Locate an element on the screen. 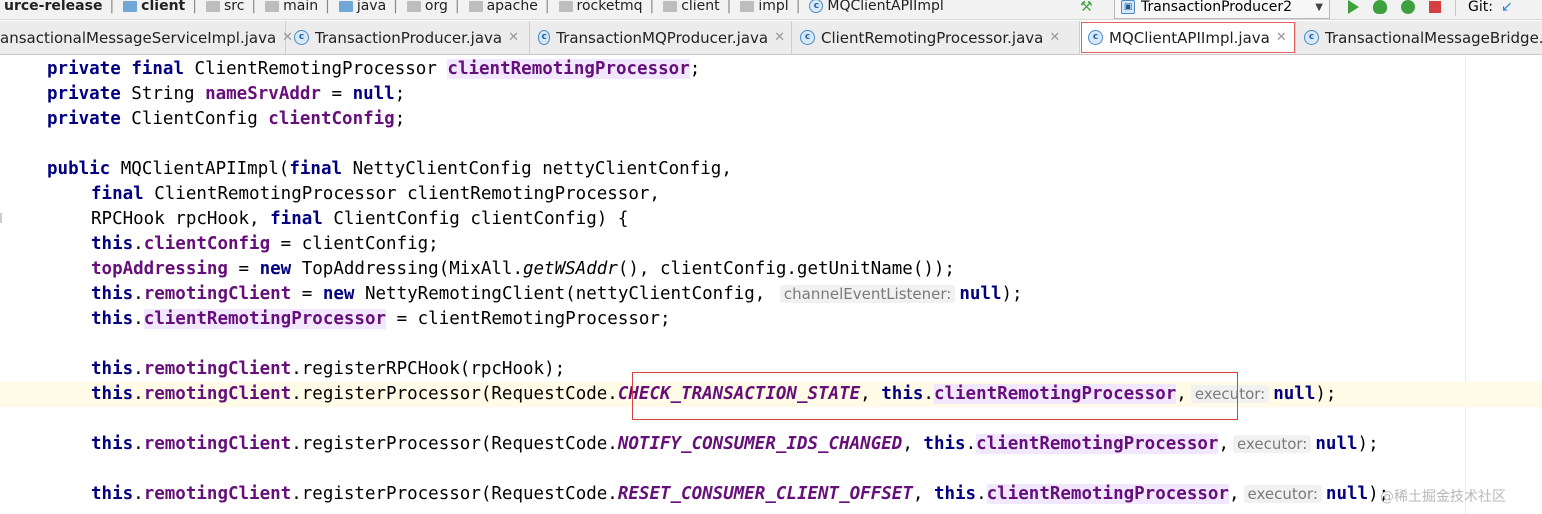 This screenshot has width=1542, height=514. breadcrumb-item-org: org | is located at coordinates (432, 7).